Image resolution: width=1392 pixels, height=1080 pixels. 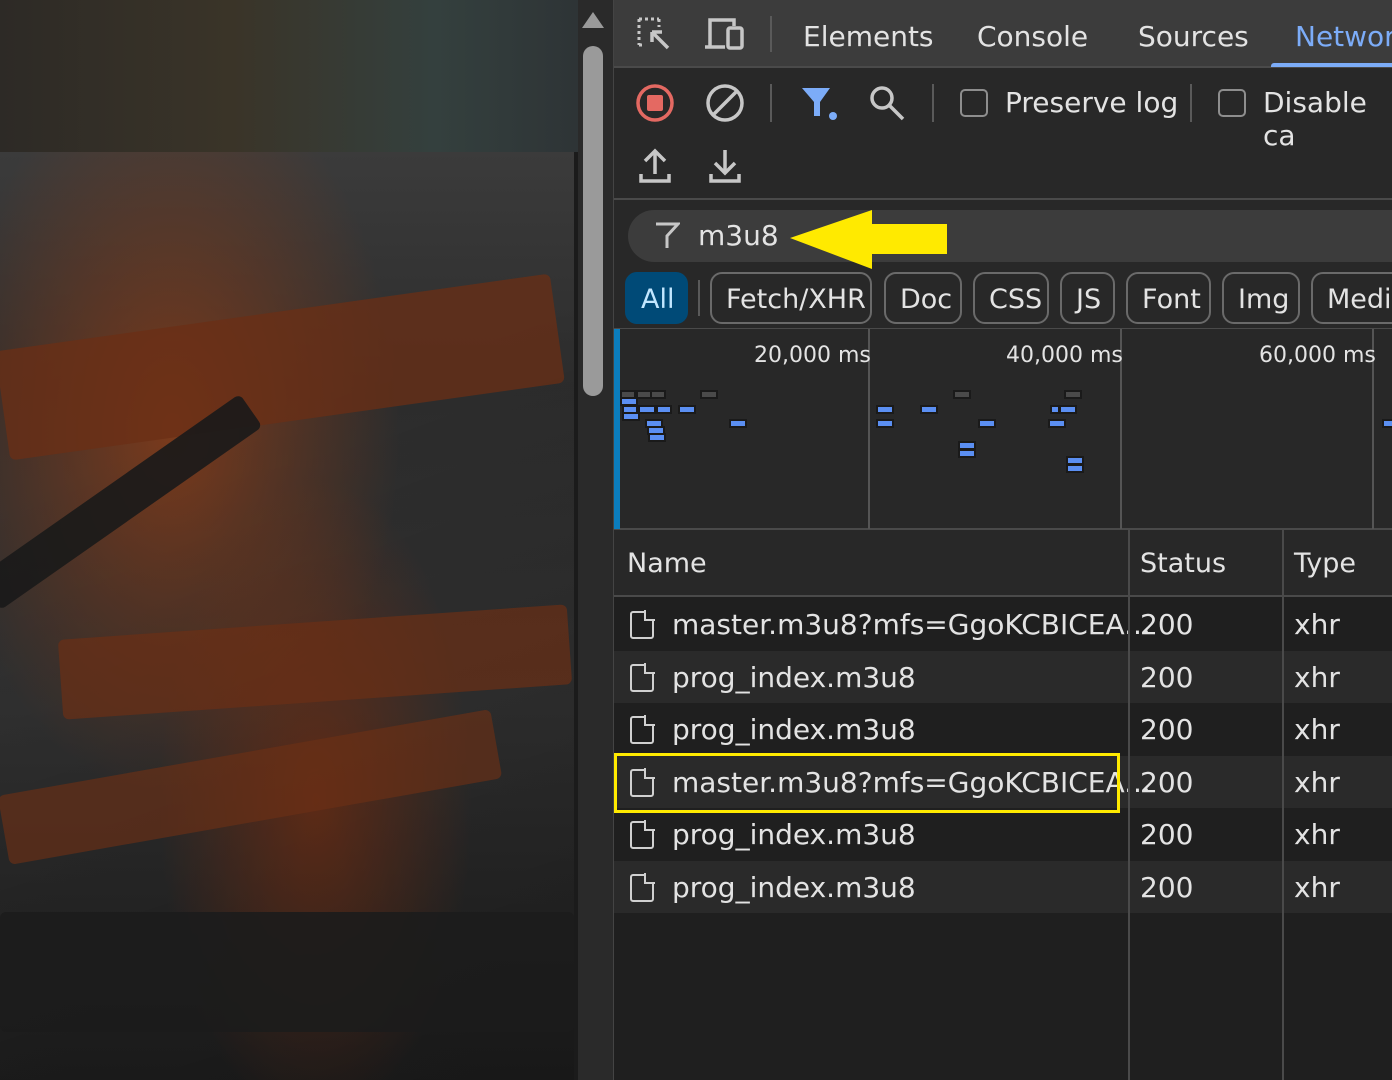 I want to click on chip-all: All, so click(x=656, y=298).